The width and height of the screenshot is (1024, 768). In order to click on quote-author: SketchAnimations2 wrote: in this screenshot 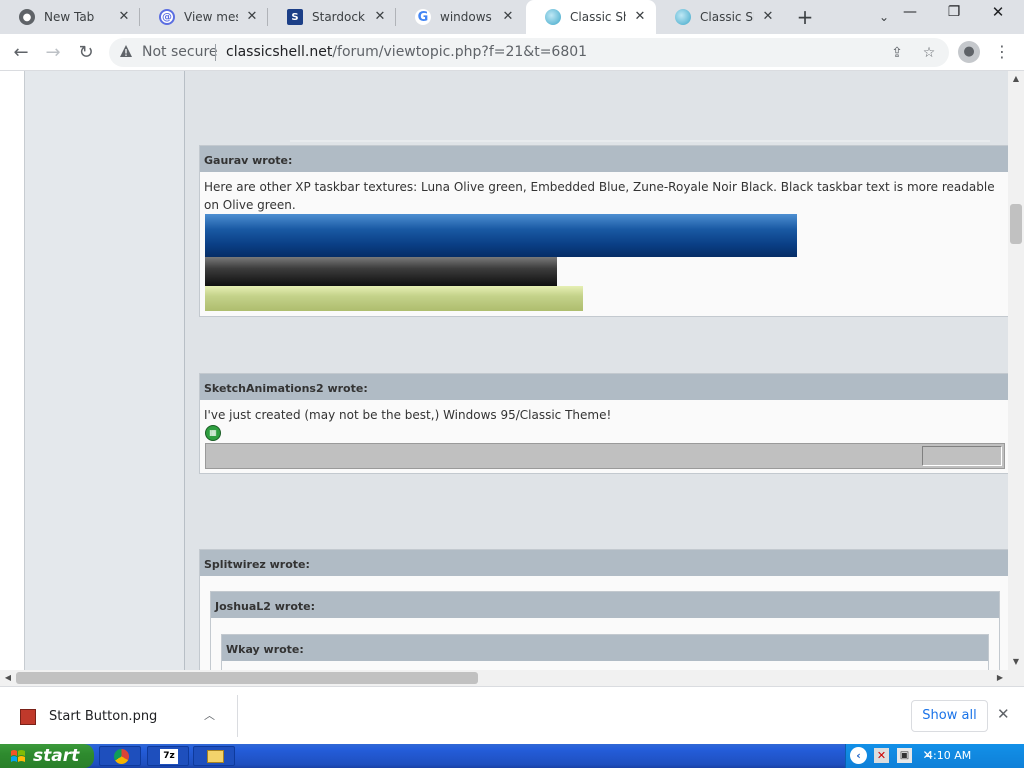, I will do `click(604, 387)`.